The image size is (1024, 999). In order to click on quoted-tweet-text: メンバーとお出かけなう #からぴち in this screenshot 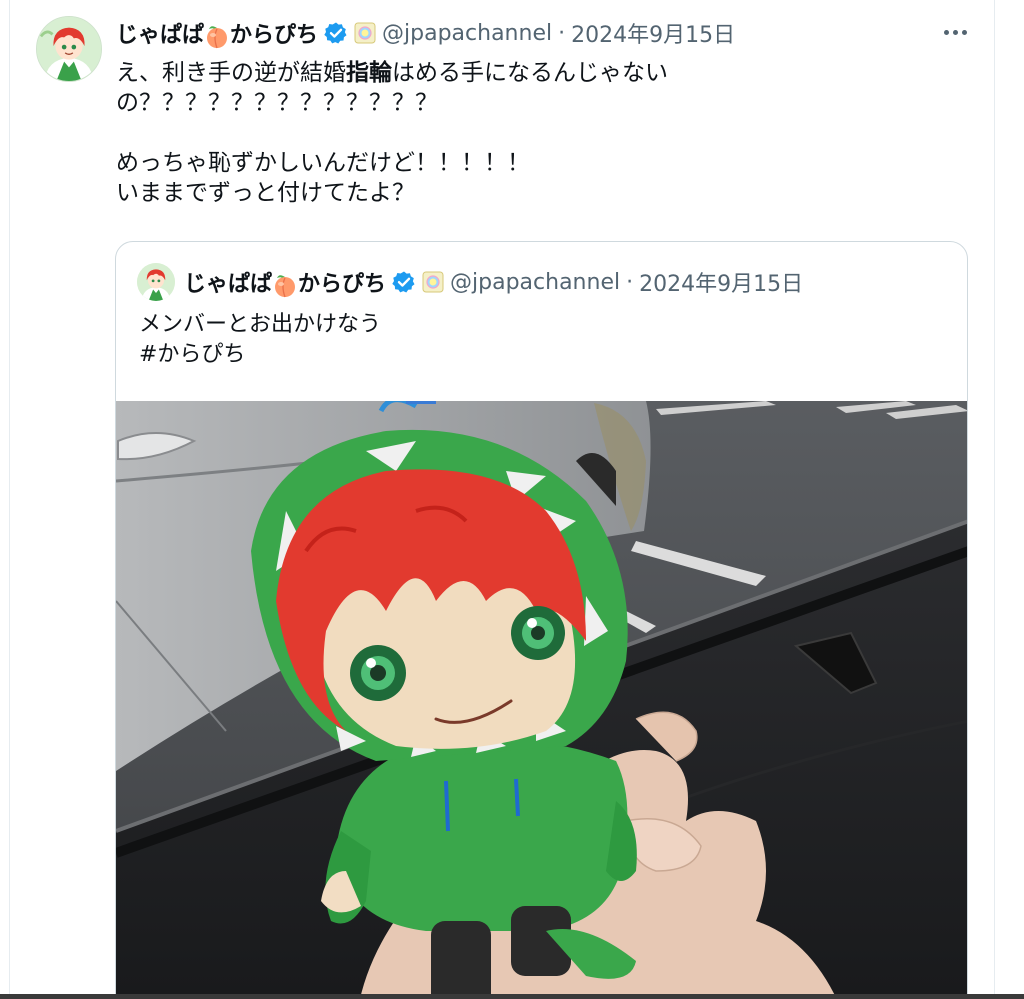, I will do `click(260, 340)`.